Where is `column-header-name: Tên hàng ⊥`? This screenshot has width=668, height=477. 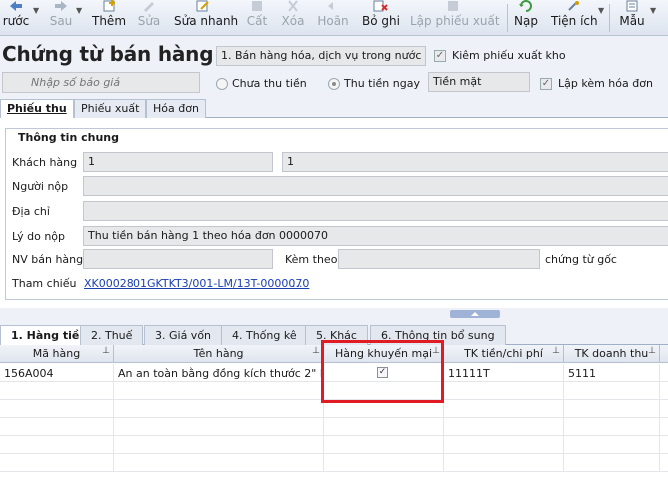 column-header-name: Tên hàng ⊥ is located at coordinates (219, 354).